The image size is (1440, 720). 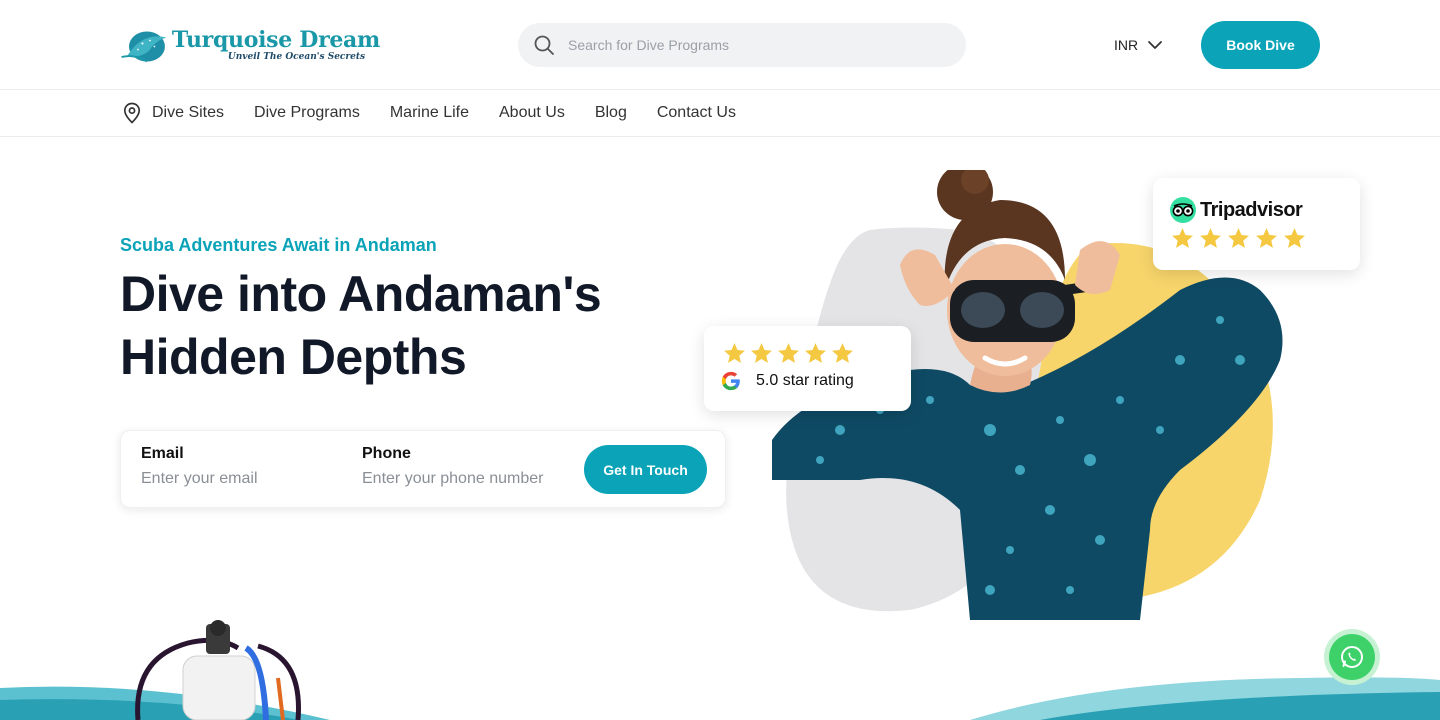 I want to click on get-in-touch-button: Get In Touch, so click(x=645, y=469).